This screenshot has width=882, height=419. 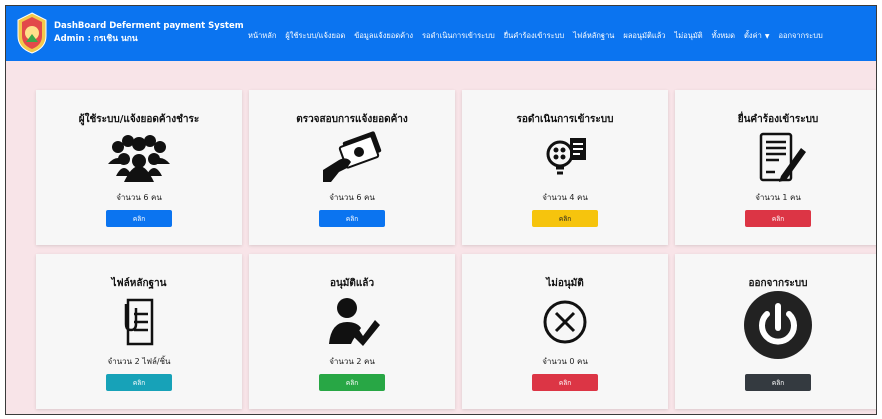 I want to click on card-title: ไม่อนุมัติ, so click(x=565, y=283).